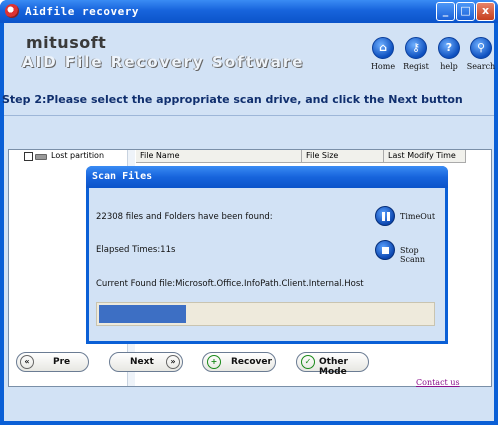 The image size is (498, 425). I want to click on recover-label: Recover, so click(251, 362).